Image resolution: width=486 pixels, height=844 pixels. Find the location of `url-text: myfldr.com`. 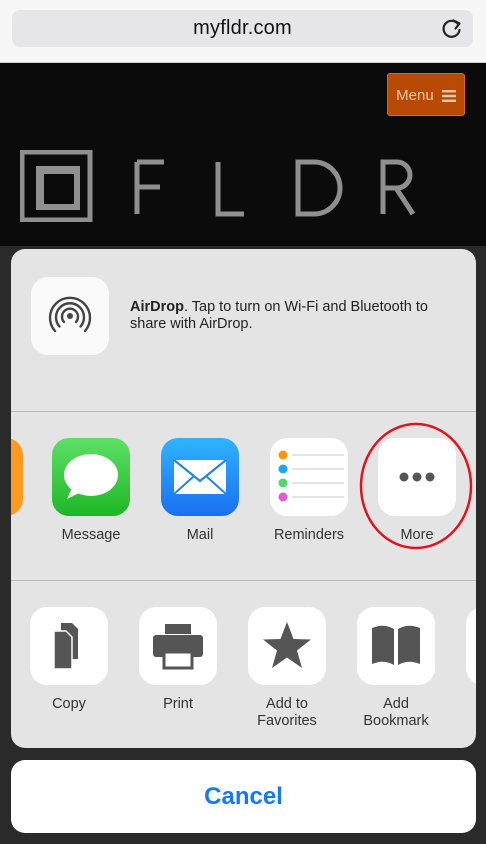

url-text: myfldr.com is located at coordinates (242, 28).